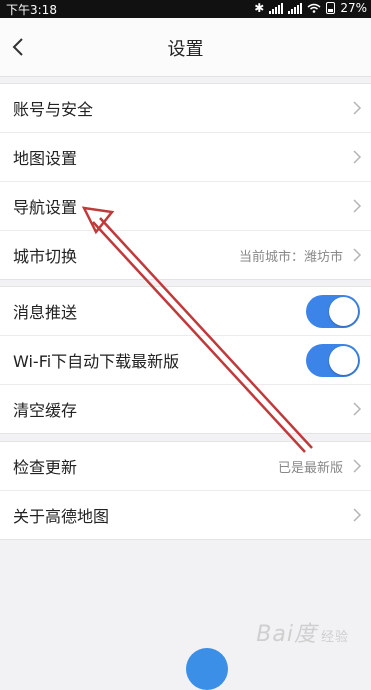 The width and height of the screenshot is (371, 690). I want to click on row-label: 账号与安全, so click(53, 109).